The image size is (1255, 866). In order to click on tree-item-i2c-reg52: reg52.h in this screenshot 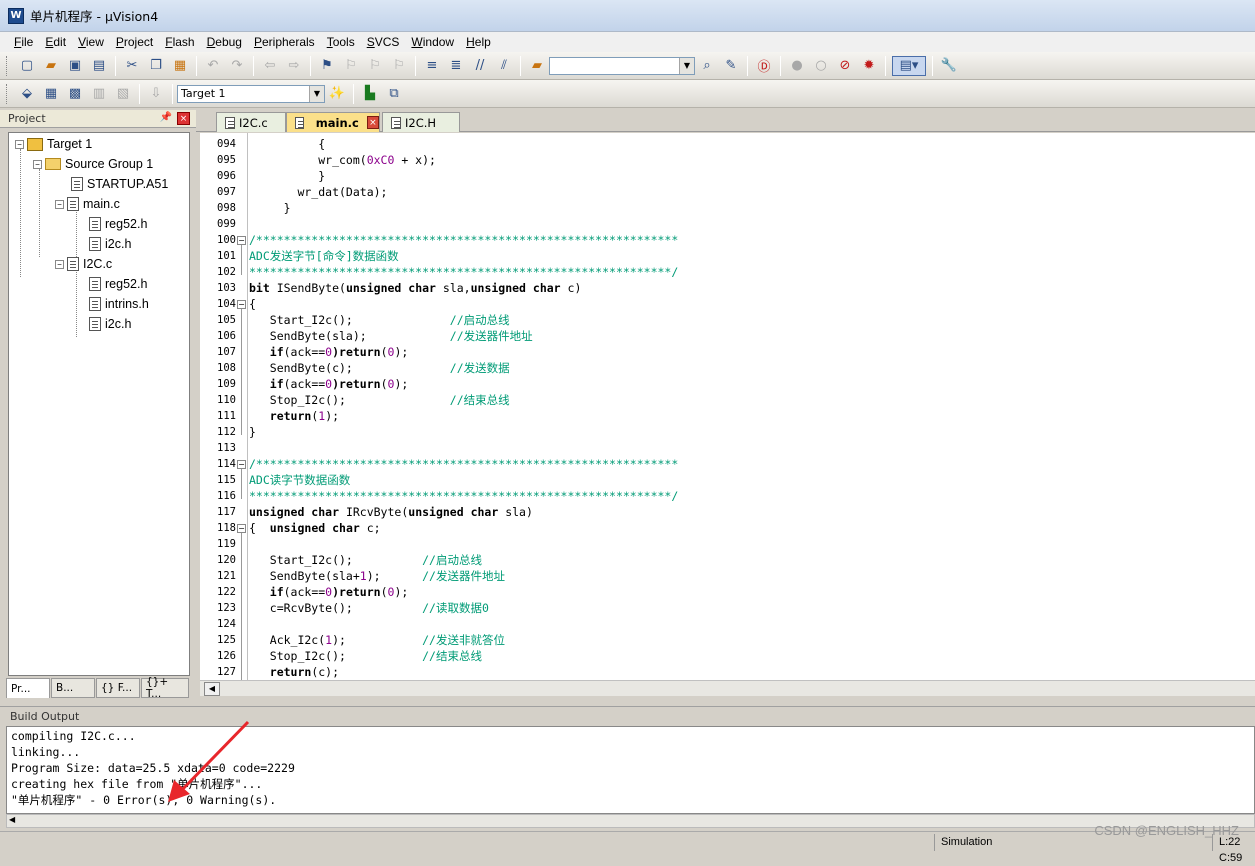, I will do `click(118, 284)`.